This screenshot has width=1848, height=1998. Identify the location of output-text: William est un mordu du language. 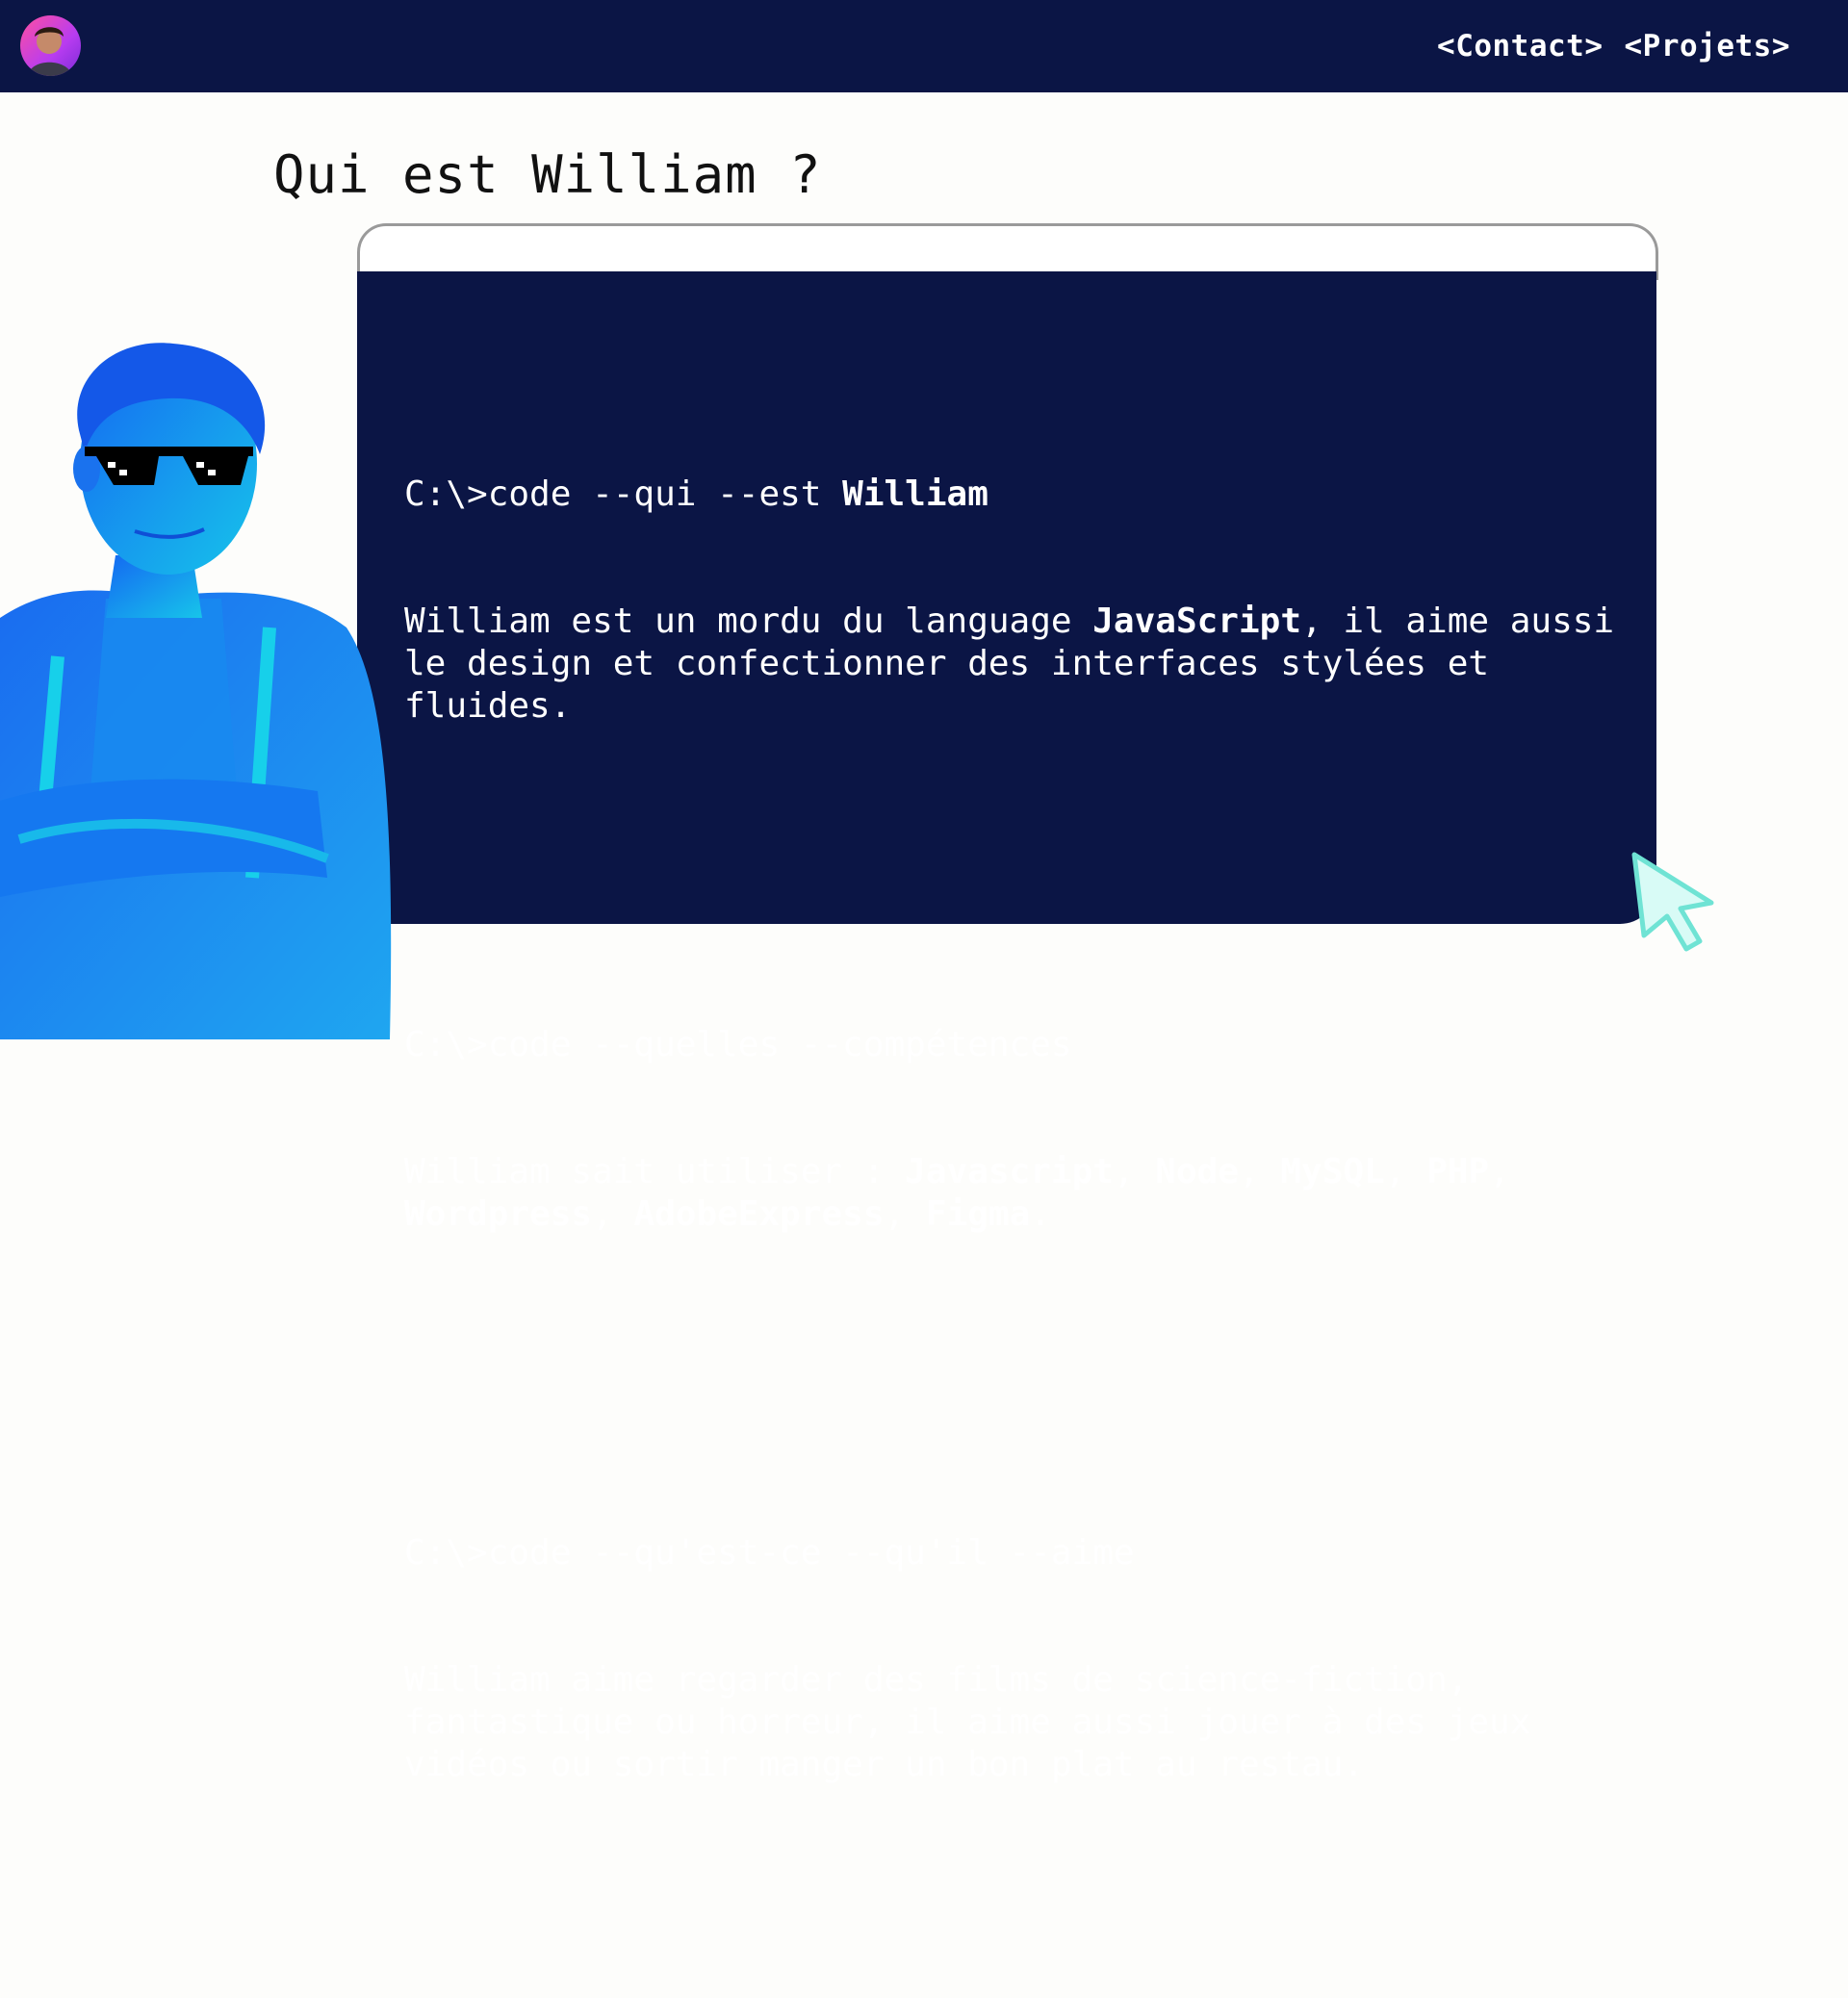
(748, 621).